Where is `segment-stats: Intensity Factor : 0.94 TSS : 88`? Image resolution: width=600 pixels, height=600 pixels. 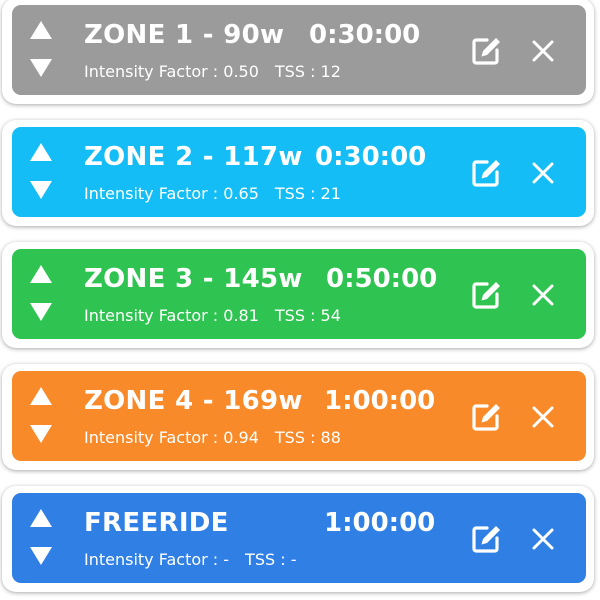 segment-stats: Intensity Factor : 0.94 TSS : 88 is located at coordinates (212, 437).